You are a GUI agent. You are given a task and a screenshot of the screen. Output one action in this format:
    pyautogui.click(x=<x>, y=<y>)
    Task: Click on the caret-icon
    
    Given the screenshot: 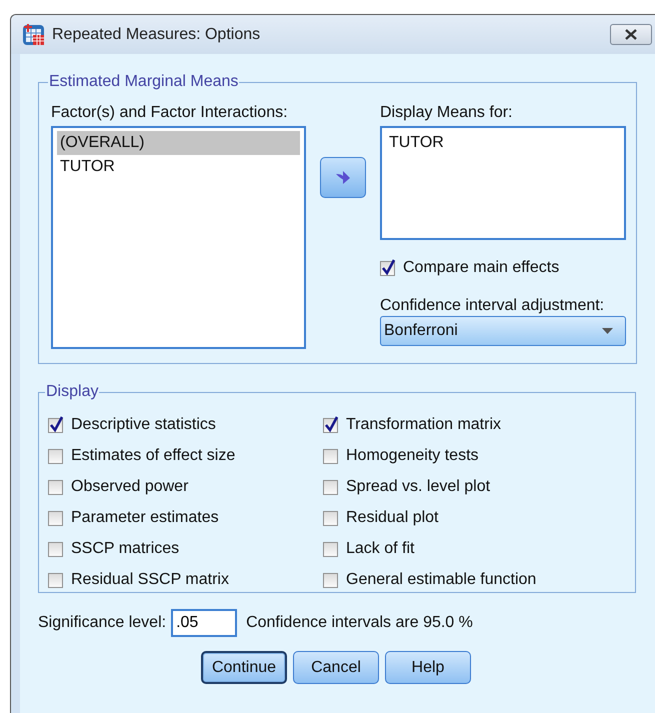 What is the action you would take?
    pyautogui.click(x=607, y=331)
    